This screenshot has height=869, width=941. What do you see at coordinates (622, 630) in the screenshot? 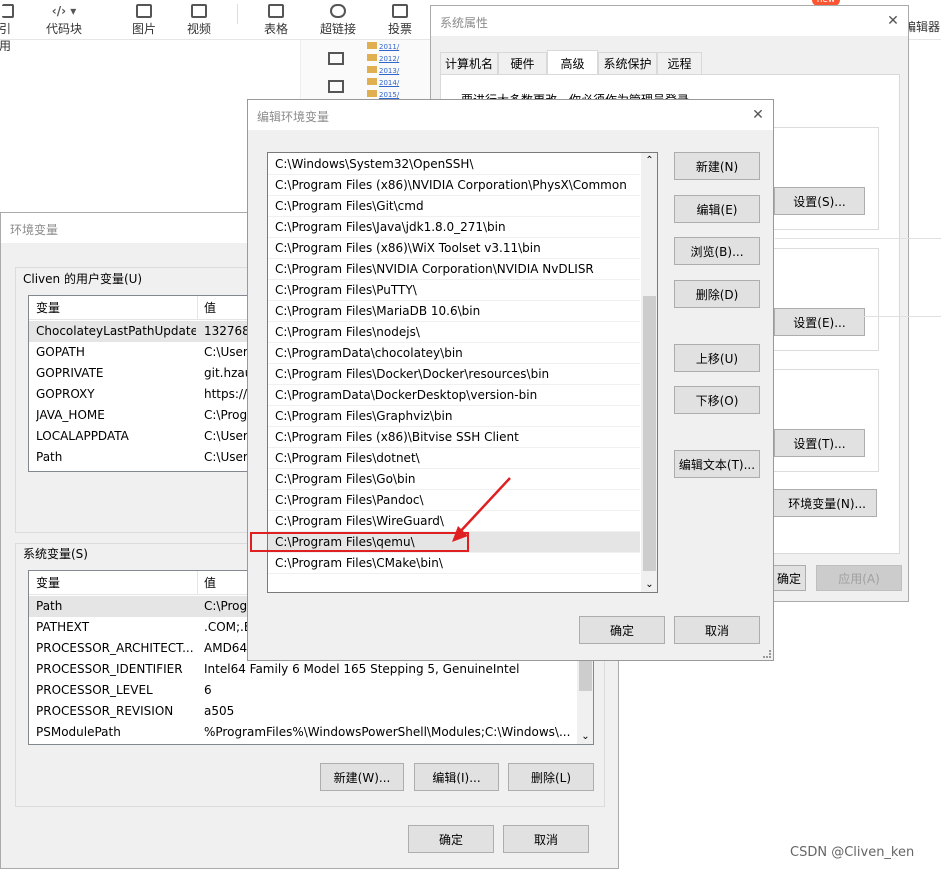
I see `edit-dialog-ok-button: 确定` at bounding box center [622, 630].